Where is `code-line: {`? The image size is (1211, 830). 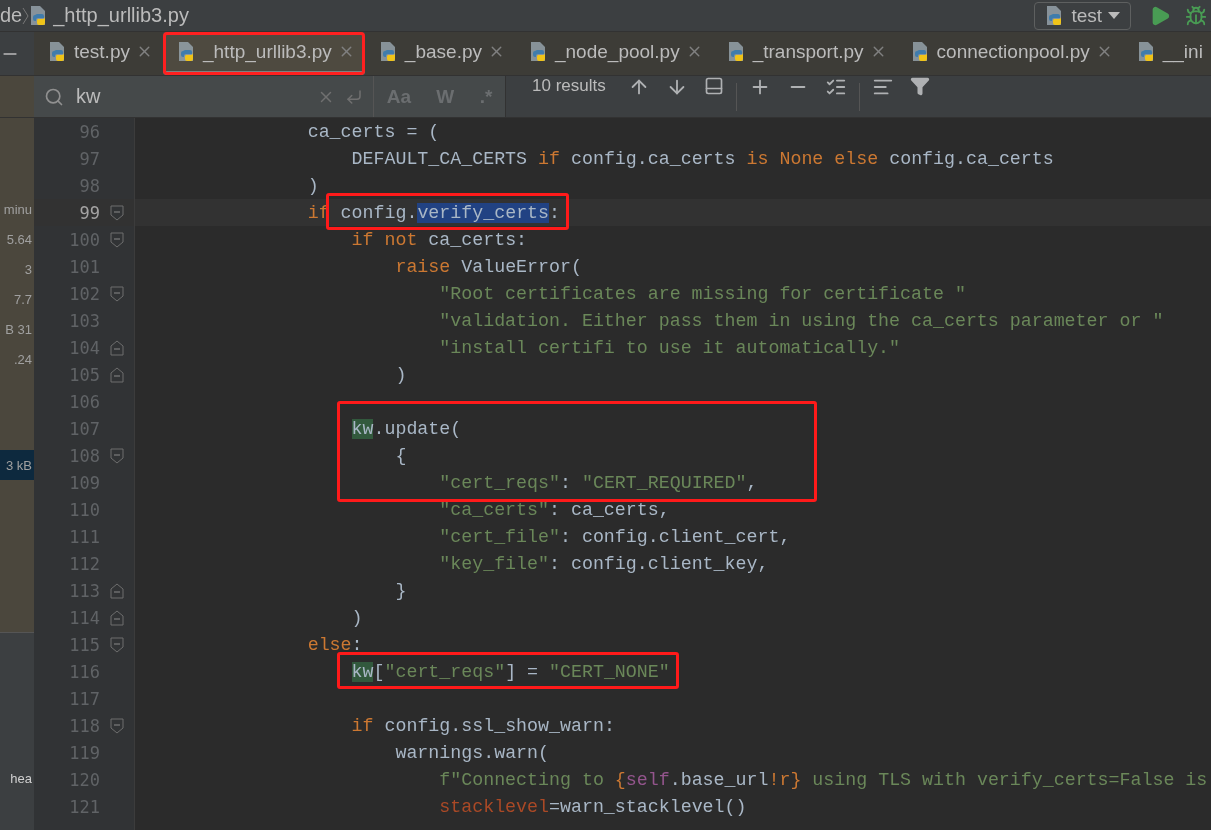
code-line: { is located at coordinates (400, 455).